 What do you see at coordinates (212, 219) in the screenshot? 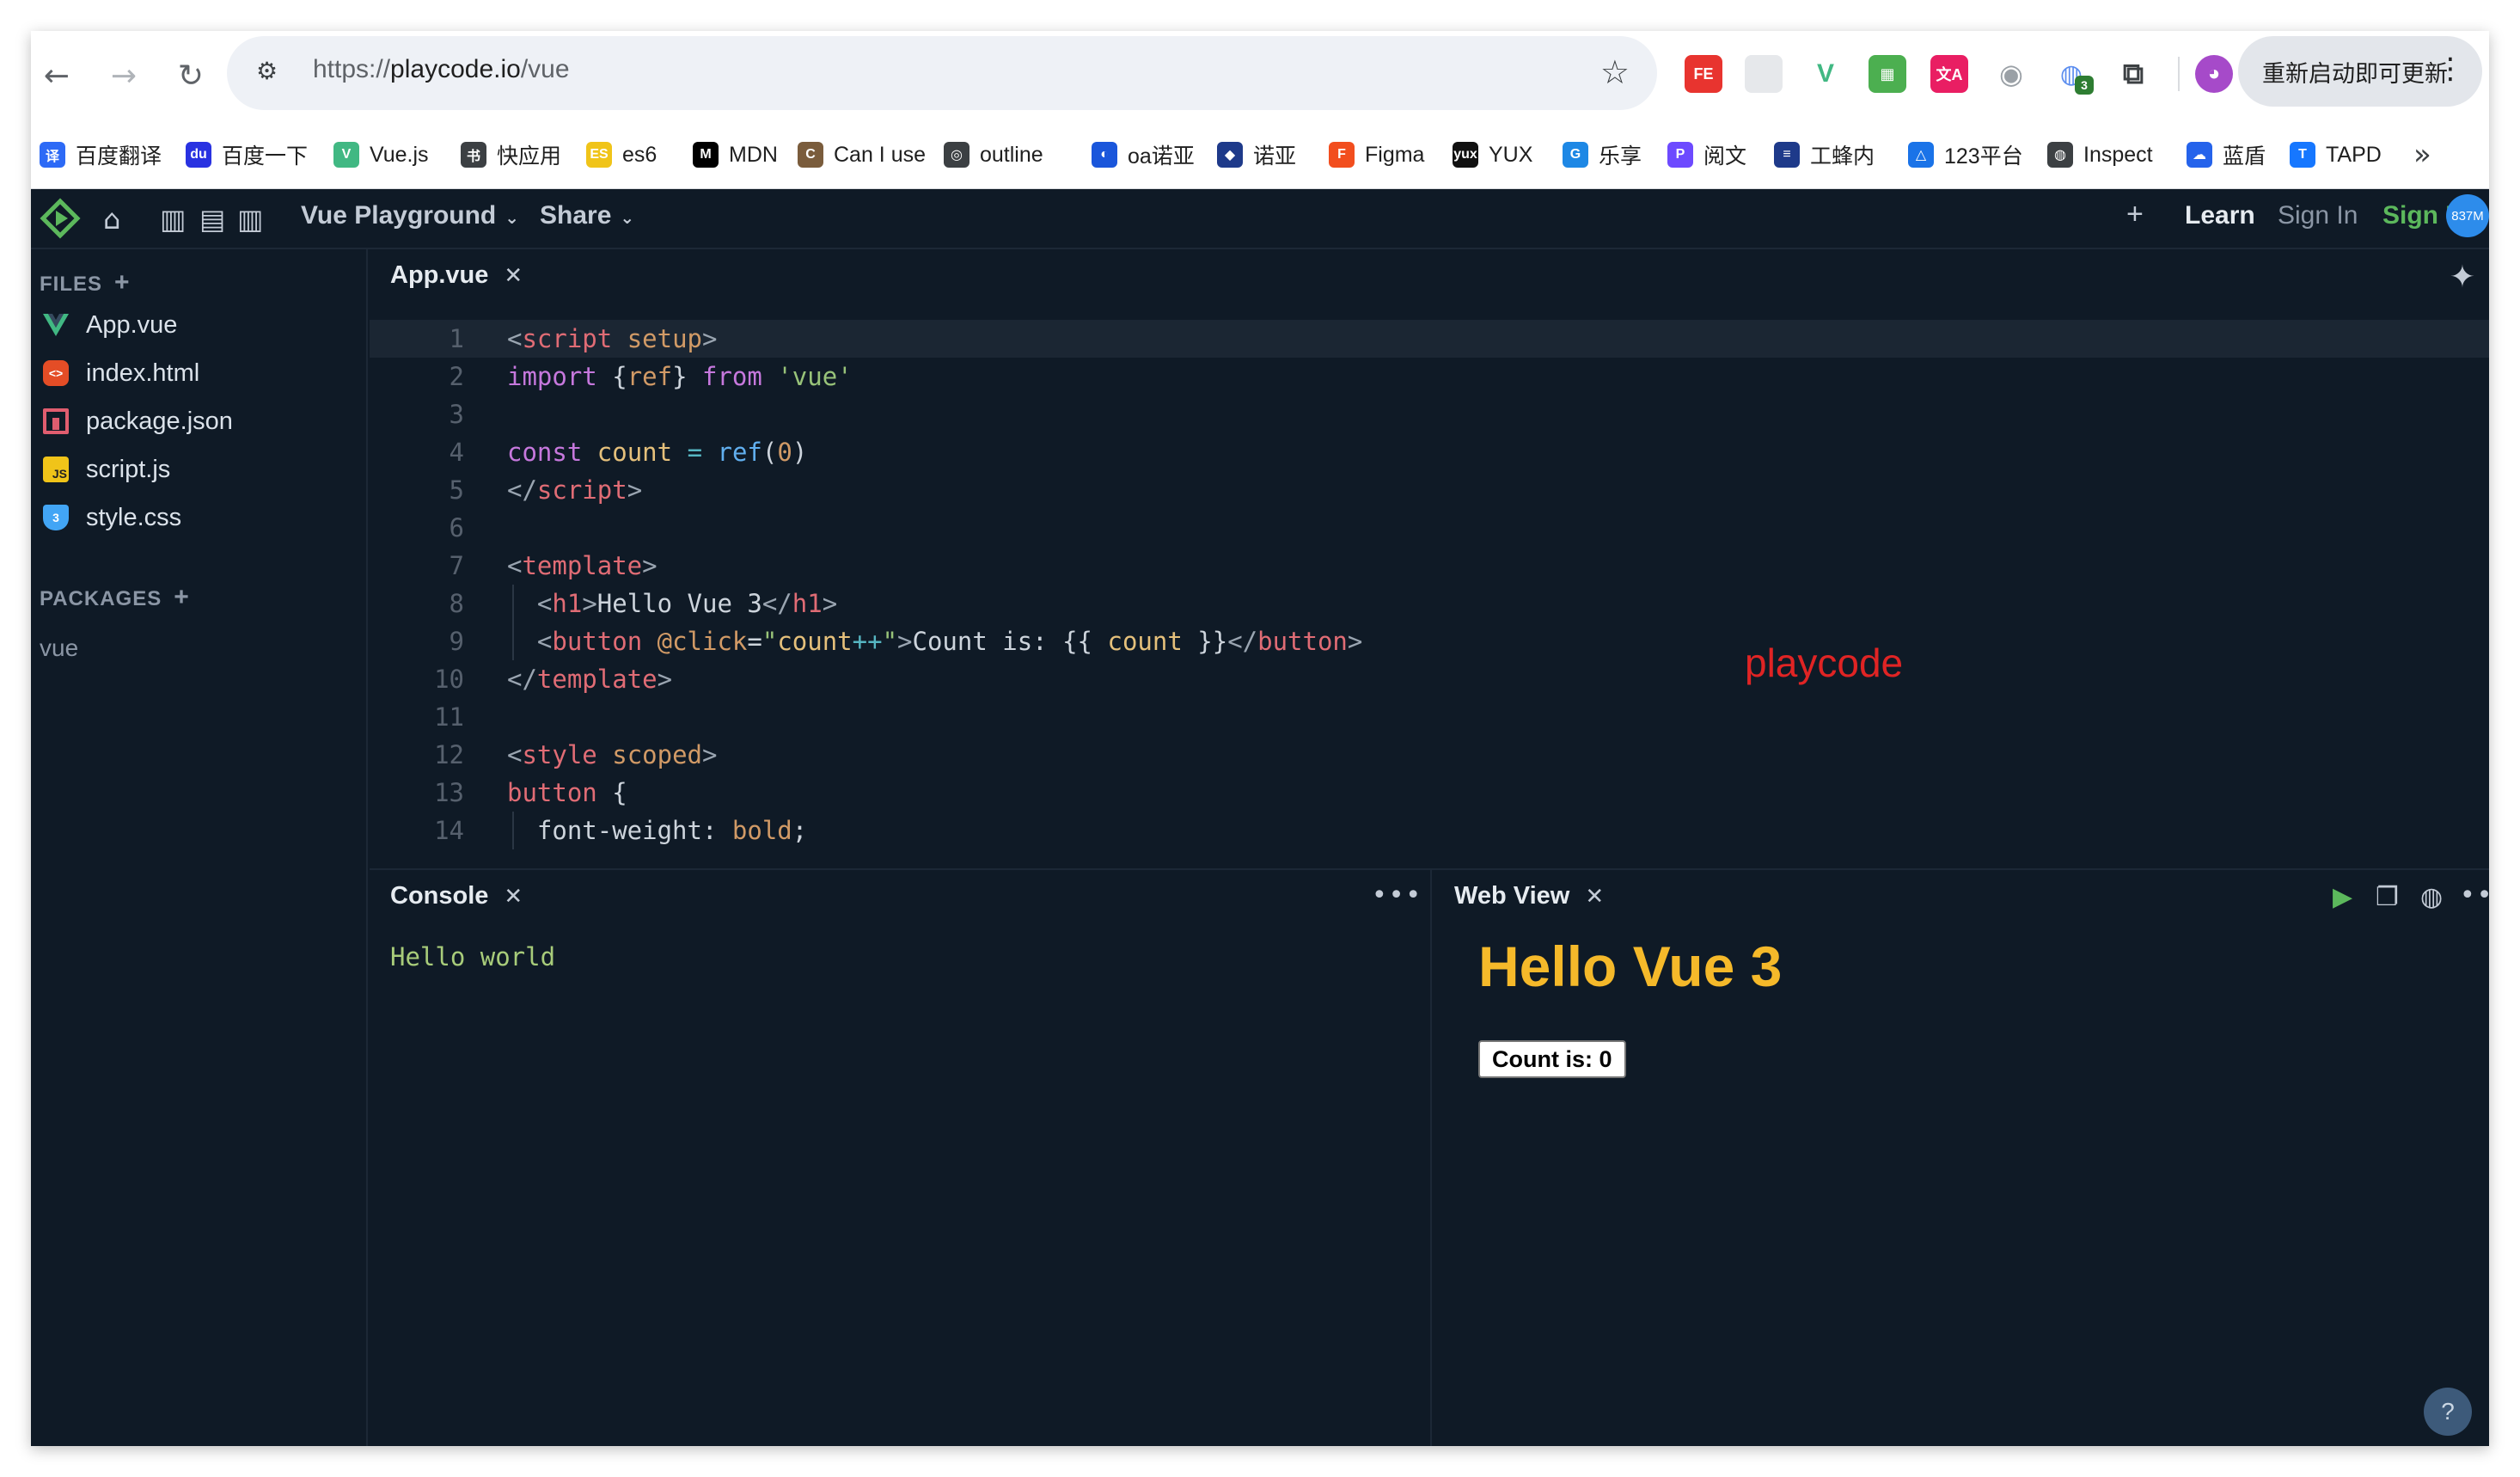
I see `layout-rows-icon: ▤` at bounding box center [212, 219].